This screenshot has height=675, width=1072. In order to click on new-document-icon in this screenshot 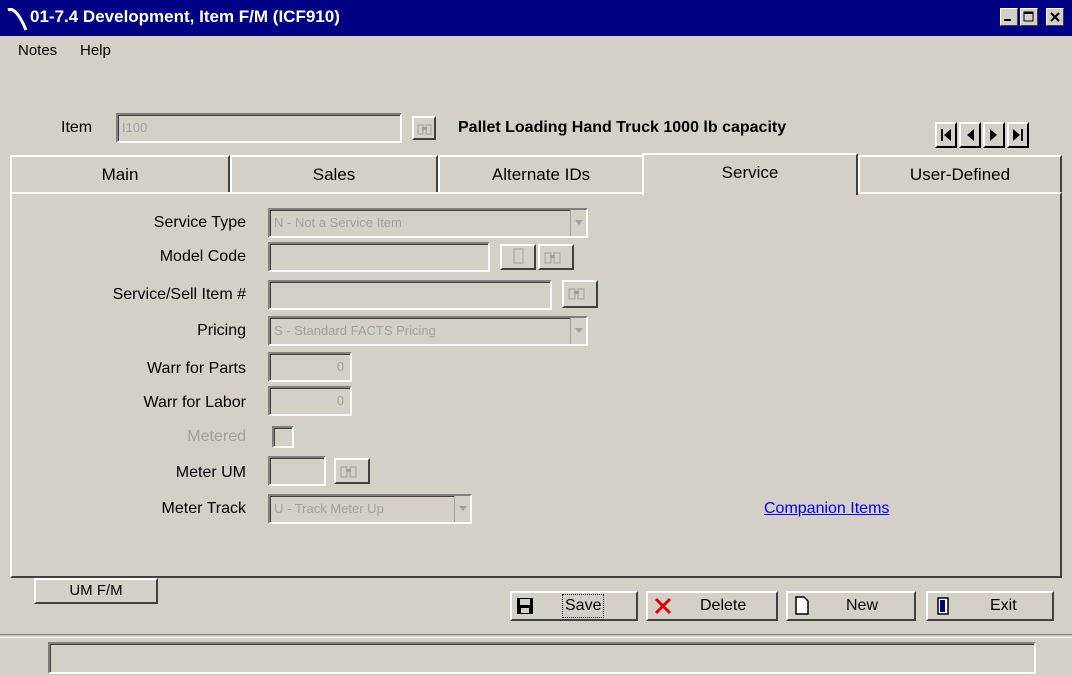, I will do `click(802, 605)`.